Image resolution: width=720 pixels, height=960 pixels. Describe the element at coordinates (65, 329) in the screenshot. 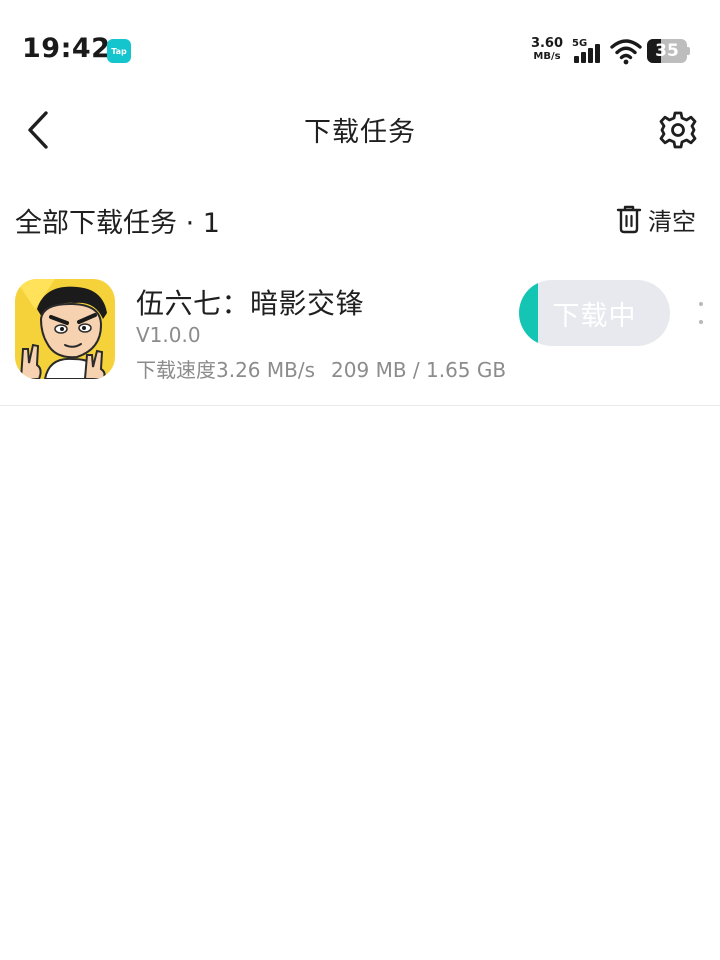

I see `game-app-icon` at that location.